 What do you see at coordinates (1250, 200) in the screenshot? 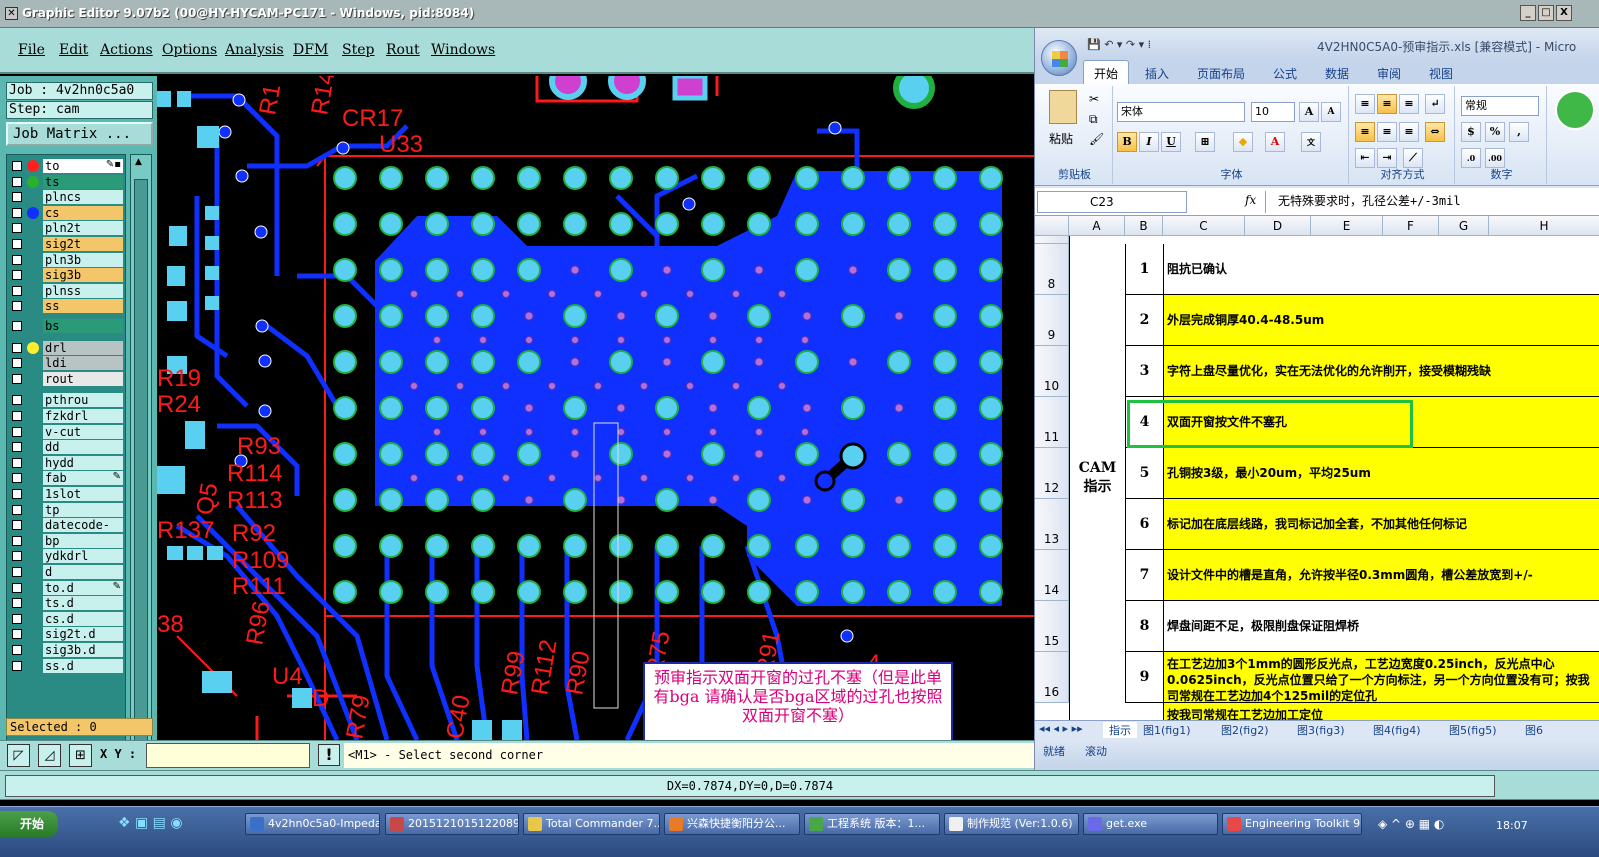
I see `fx-icon: fx` at bounding box center [1250, 200].